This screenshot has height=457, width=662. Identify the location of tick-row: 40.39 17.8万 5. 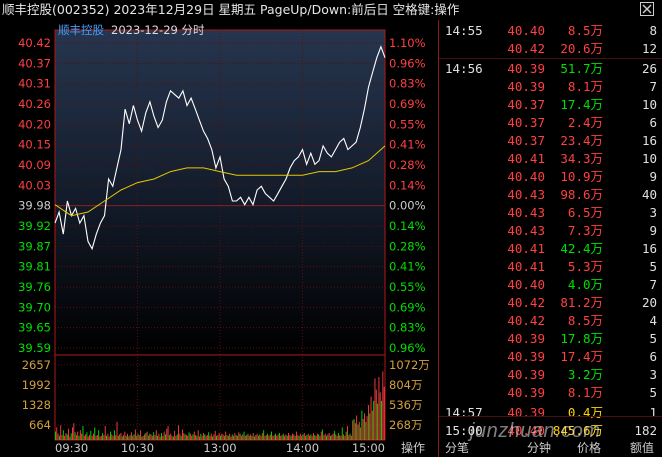
(550, 339).